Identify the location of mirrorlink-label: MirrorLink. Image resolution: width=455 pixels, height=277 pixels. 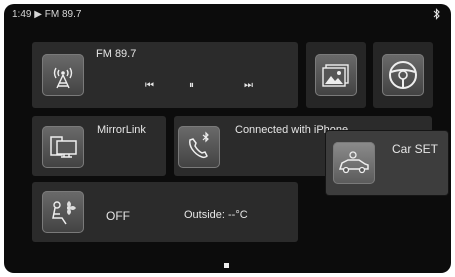
(121, 130).